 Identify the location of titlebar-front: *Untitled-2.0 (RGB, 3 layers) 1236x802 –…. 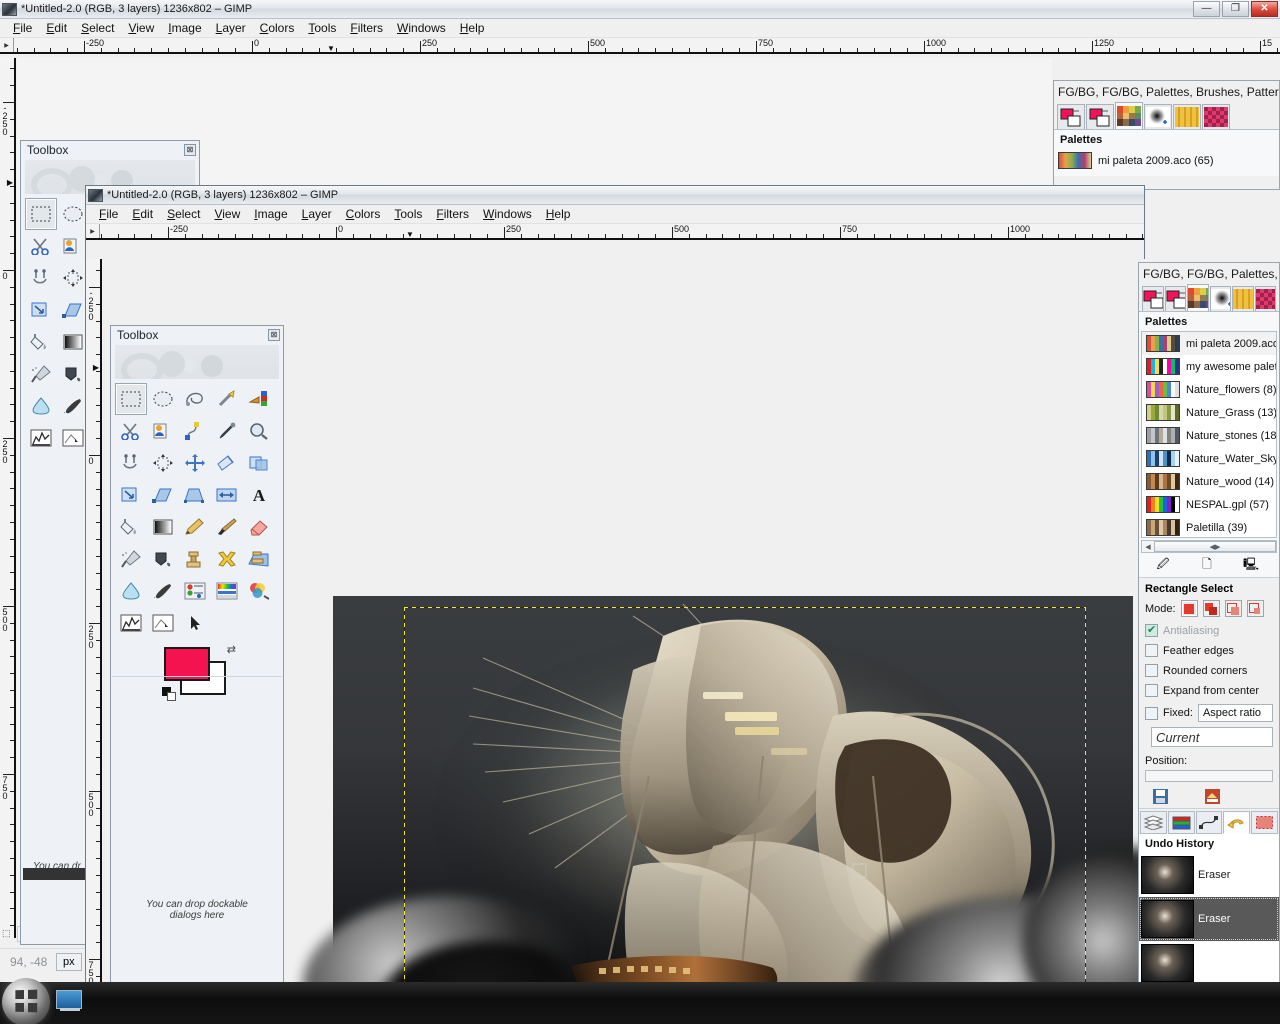
(615, 195).